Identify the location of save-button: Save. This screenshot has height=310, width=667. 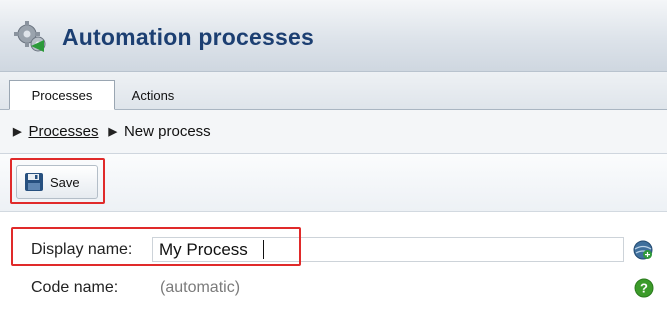
(57, 182).